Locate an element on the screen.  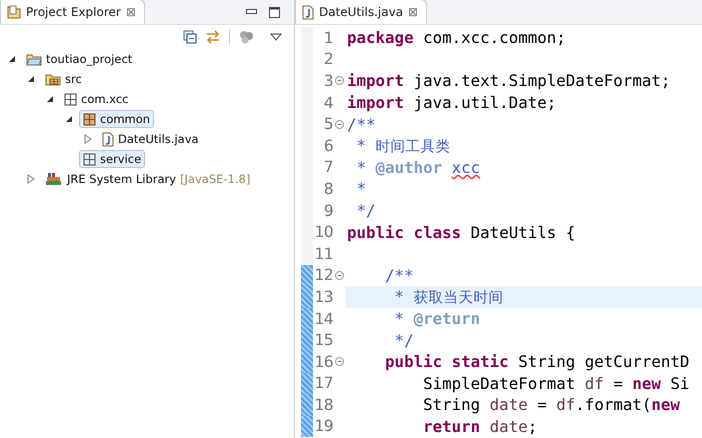
code-line: * 时间工具类 is located at coordinates (404, 145).